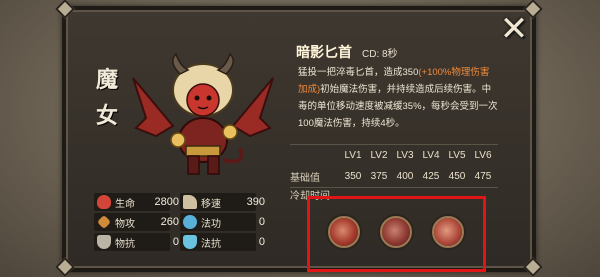 The image size is (600, 277). Describe the element at coordinates (353, 176) in the screenshot. I see `level-cell: 350` at that location.